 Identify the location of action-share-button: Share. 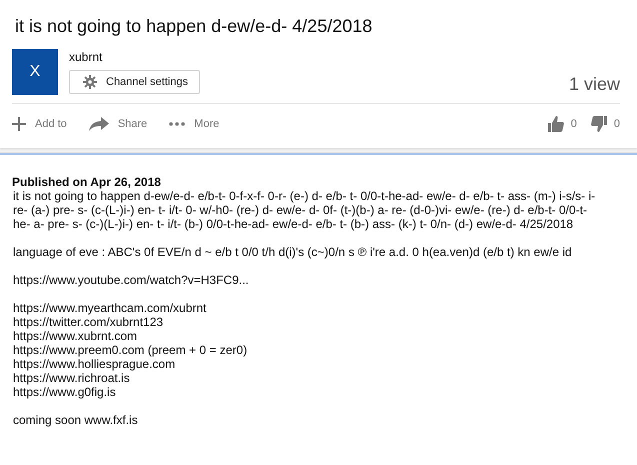
(118, 124).